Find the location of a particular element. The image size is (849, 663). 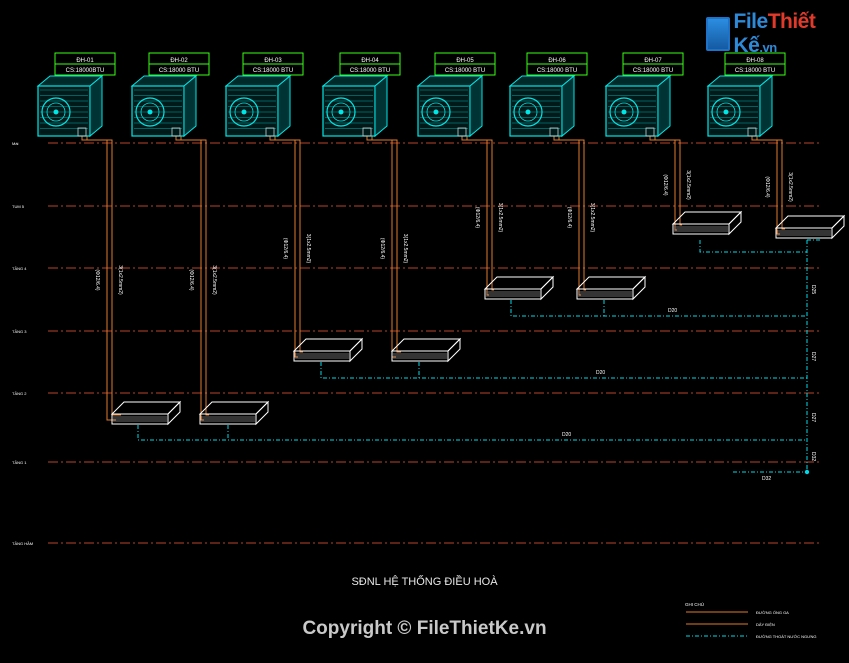

logo-domain: .vn is located at coordinates (768, 47).